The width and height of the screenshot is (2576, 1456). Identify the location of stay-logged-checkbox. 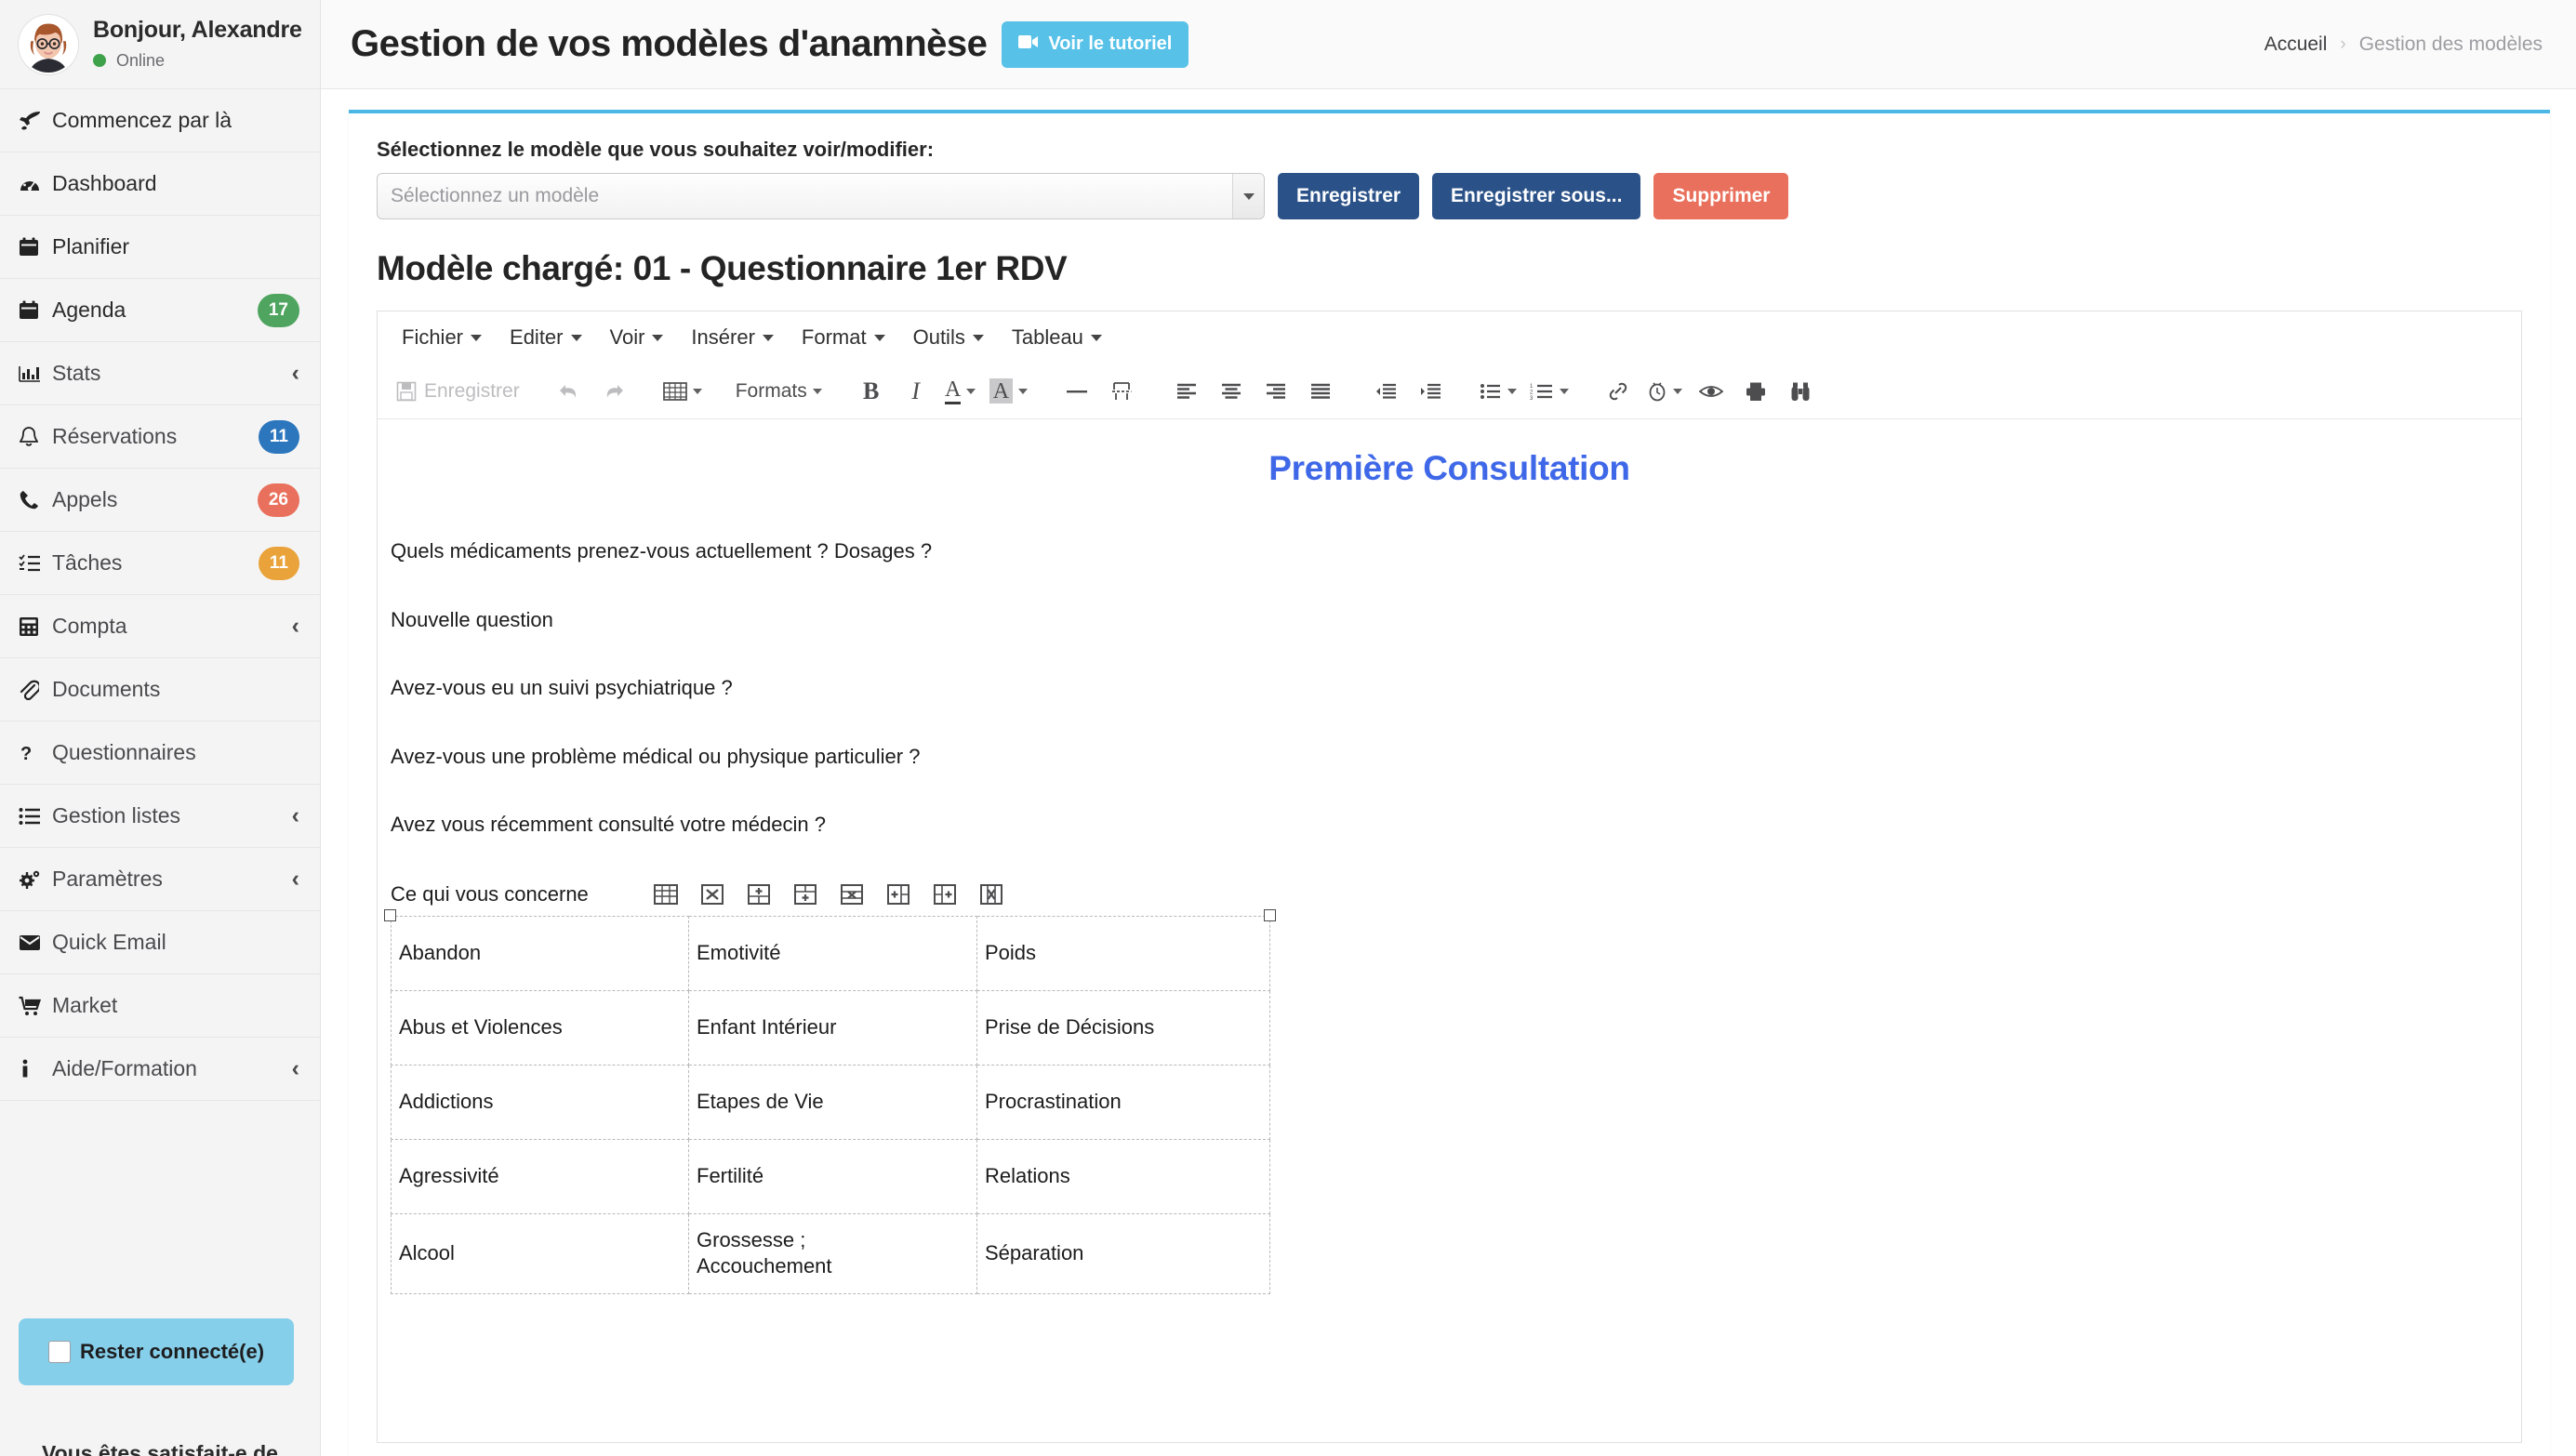
(59, 1352).